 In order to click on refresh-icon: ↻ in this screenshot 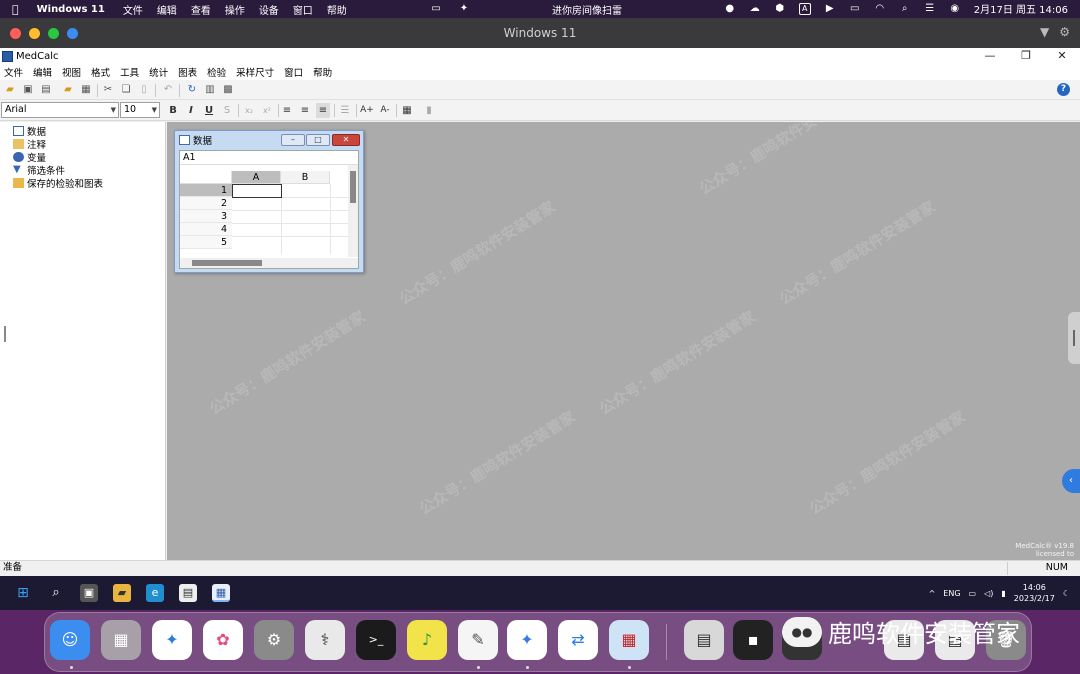, I will do `click(192, 90)`.